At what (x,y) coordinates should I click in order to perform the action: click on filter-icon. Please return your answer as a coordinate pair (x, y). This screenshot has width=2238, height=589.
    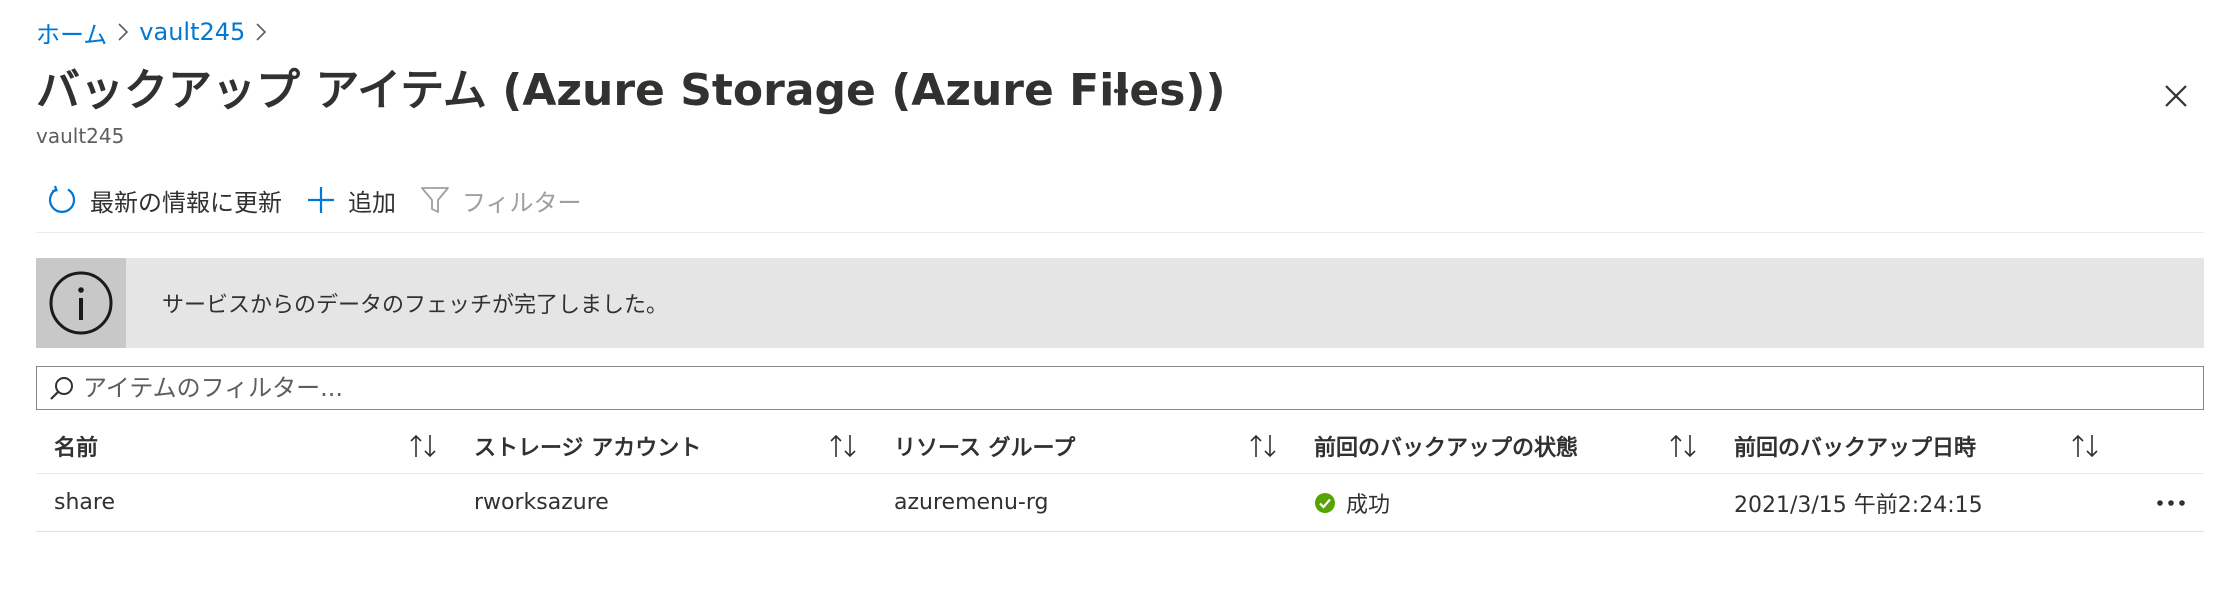
    Looking at the image, I should click on (435, 200).